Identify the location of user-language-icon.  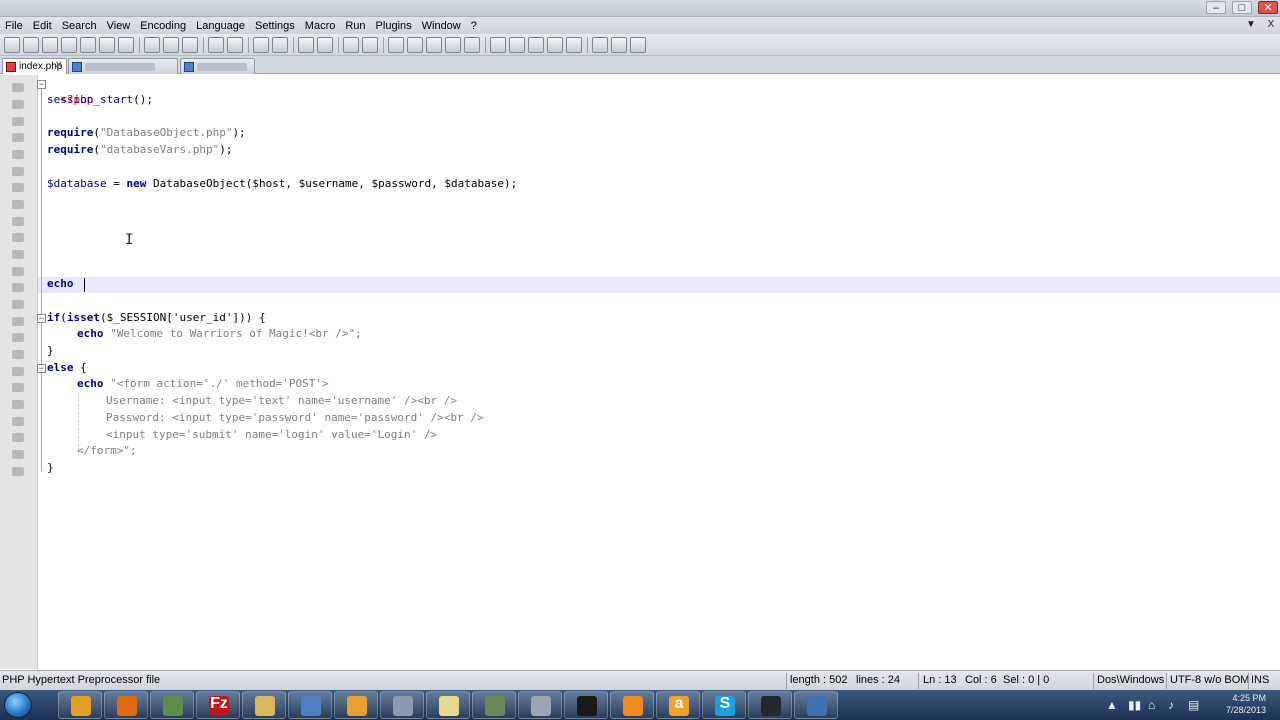
(453, 44).